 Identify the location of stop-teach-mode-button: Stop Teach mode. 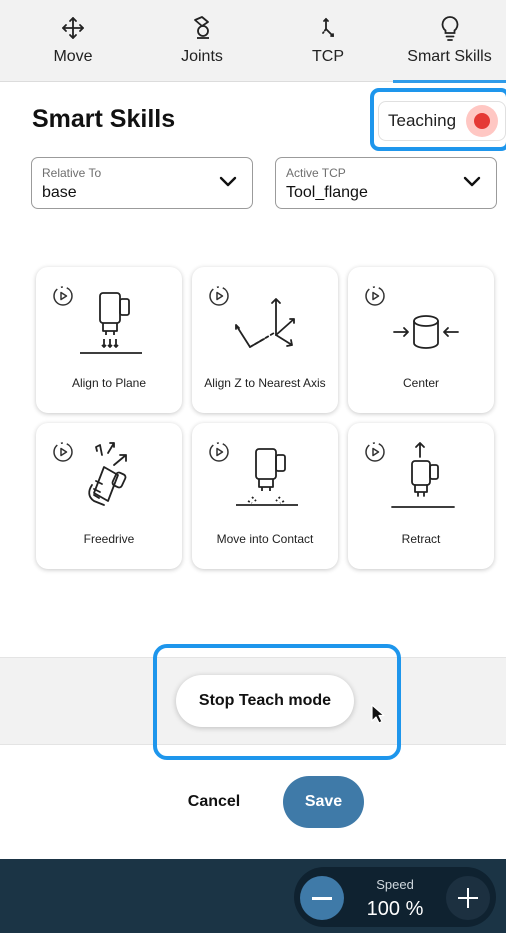
(265, 701).